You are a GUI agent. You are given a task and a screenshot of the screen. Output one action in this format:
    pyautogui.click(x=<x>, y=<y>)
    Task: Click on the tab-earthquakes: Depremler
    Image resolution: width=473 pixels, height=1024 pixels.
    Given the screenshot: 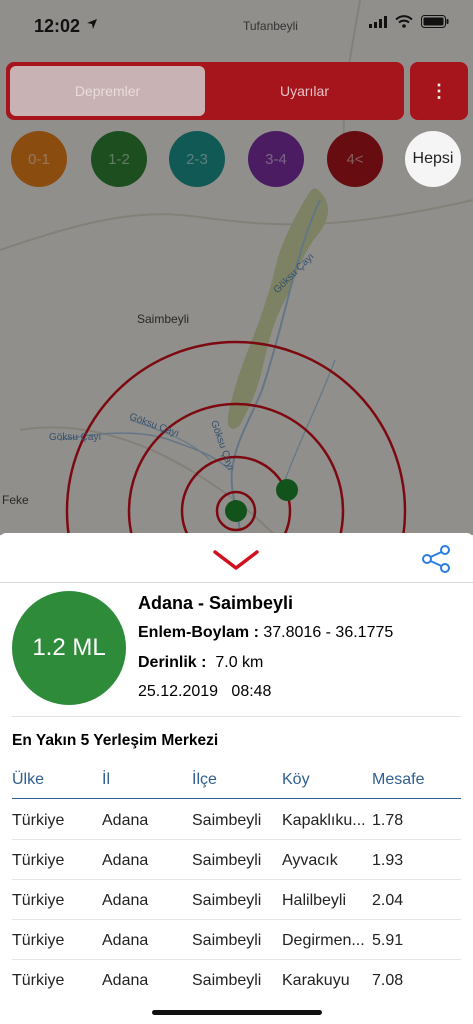 What is the action you would take?
    pyautogui.click(x=107, y=91)
    